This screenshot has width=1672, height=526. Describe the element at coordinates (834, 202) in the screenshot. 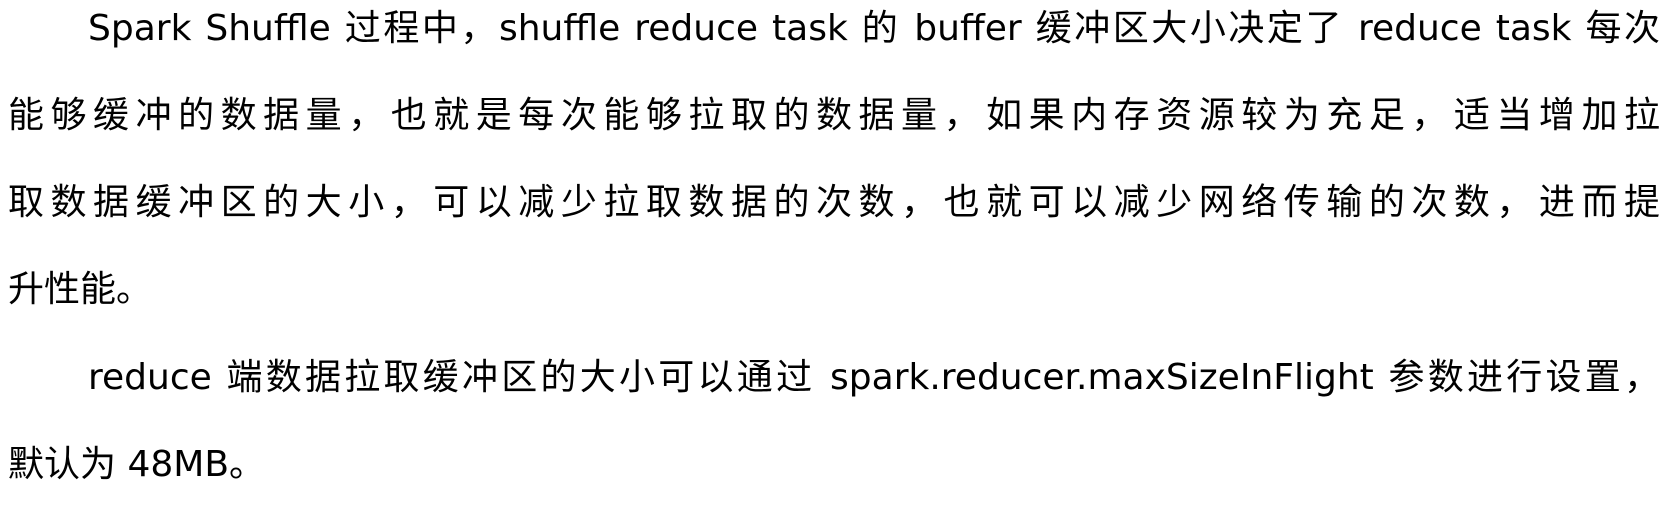

I see `text-line: 取数据缓冲区的大小，可以减少拉取数据的次数，也就可以减少网络传输的次数，进而提` at that location.